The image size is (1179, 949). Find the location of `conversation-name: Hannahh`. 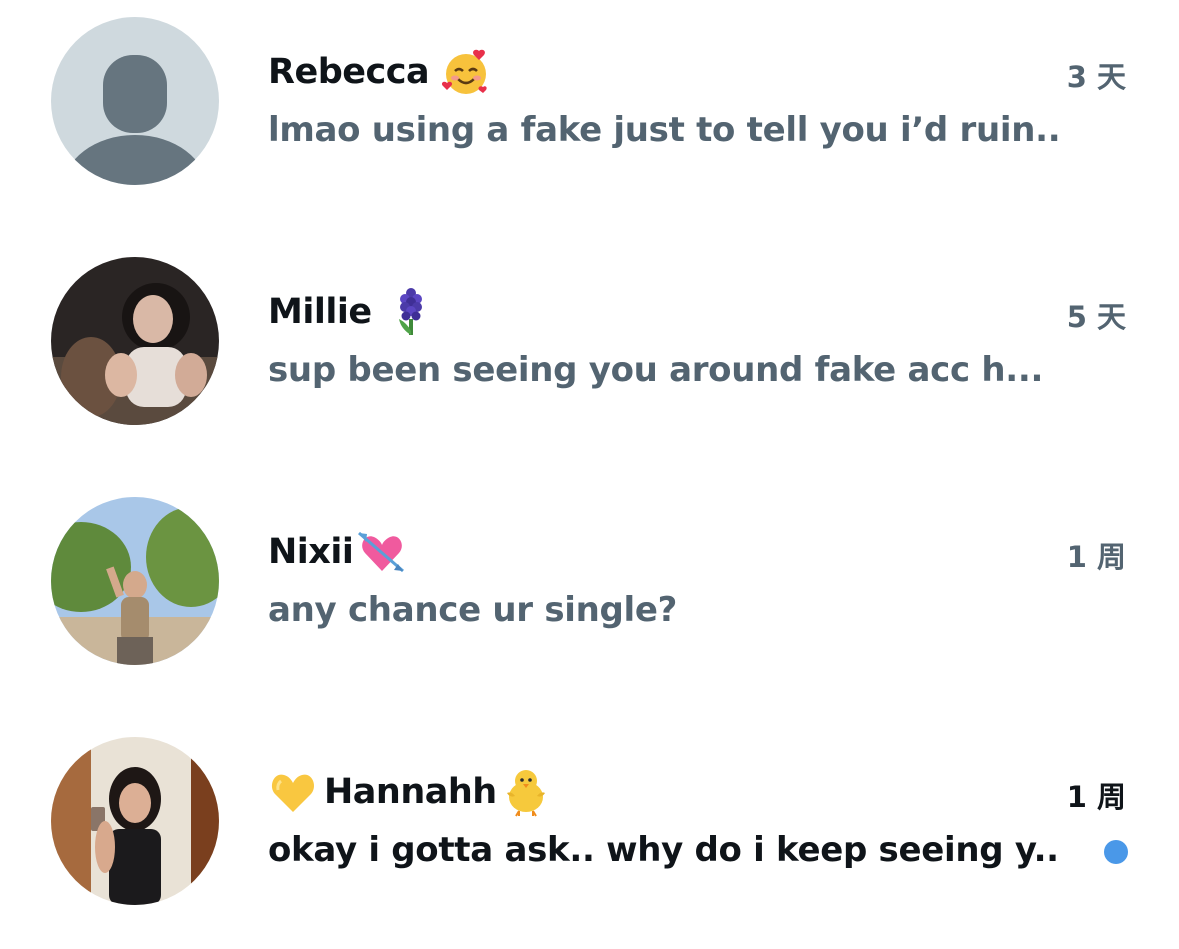

conversation-name: Hannahh is located at coordinates (410, 792).